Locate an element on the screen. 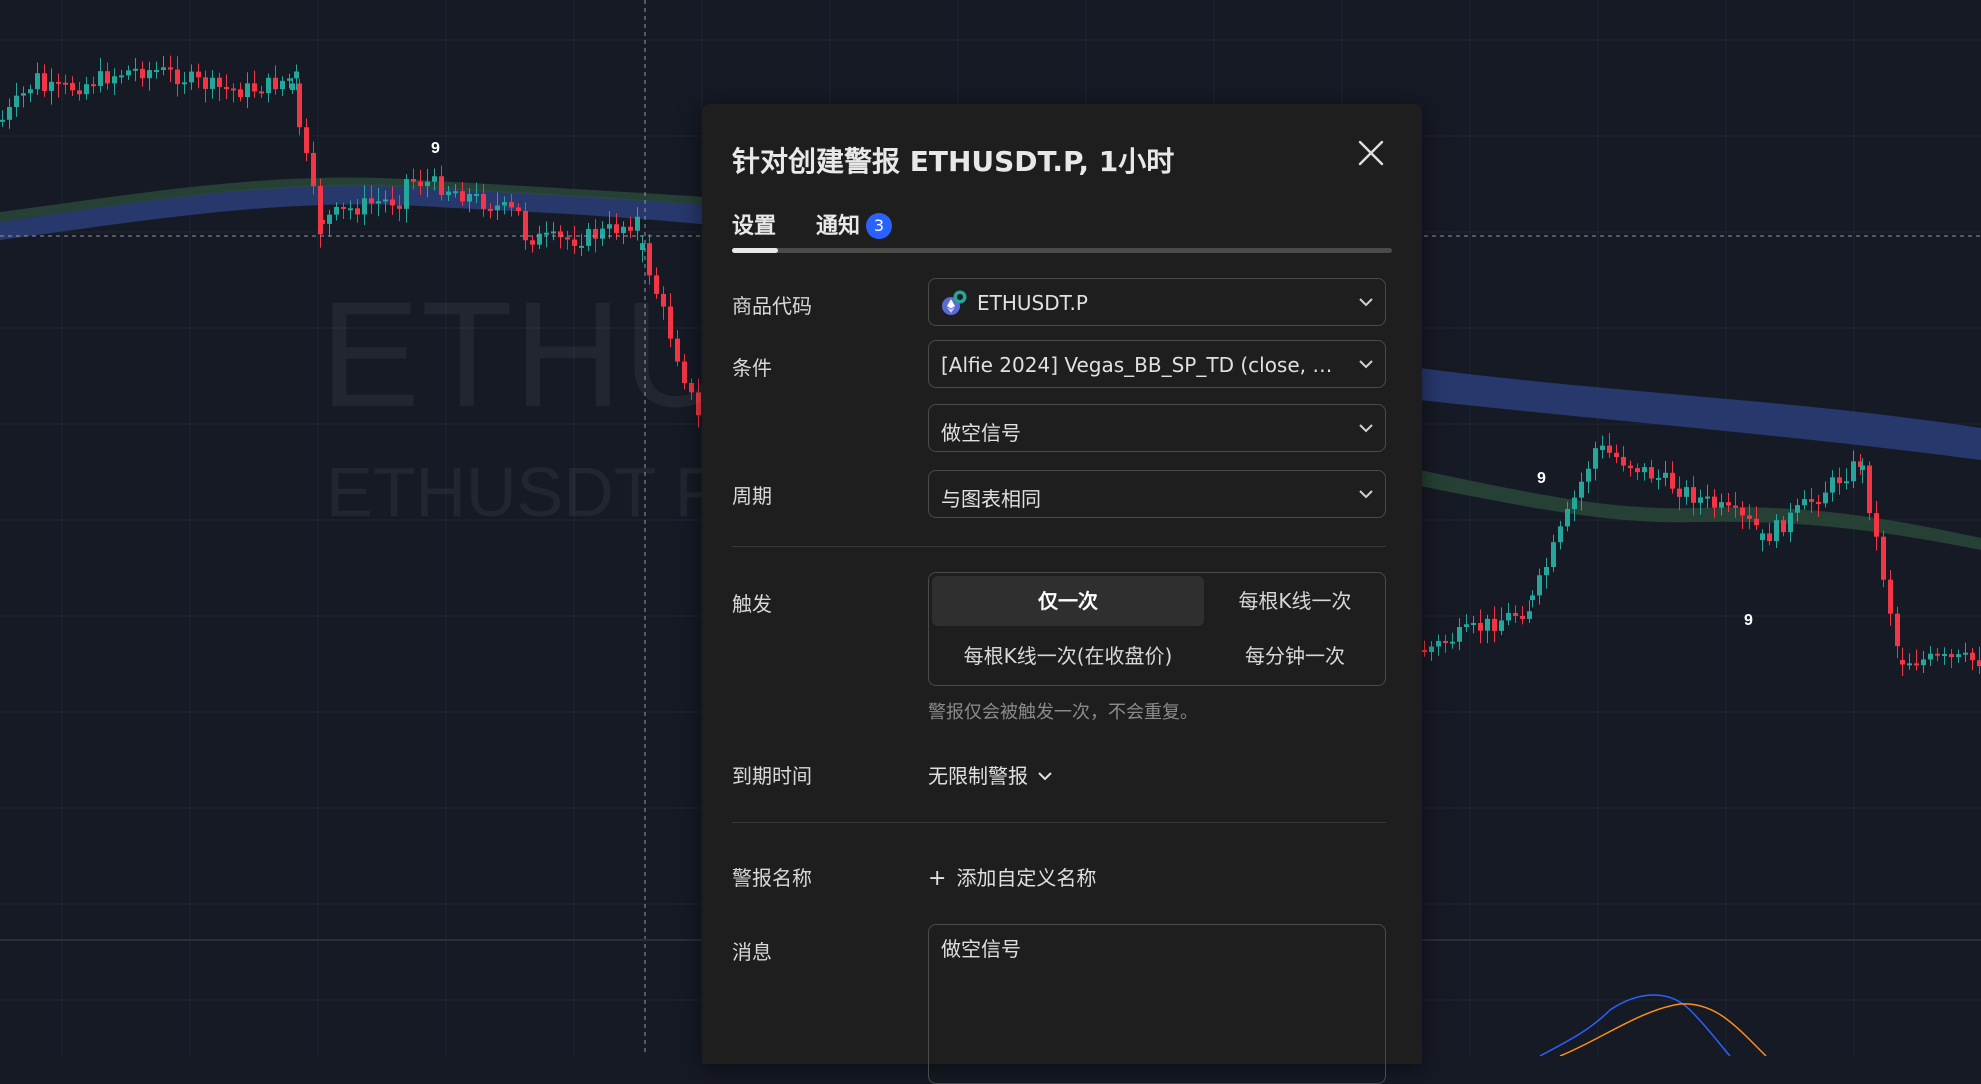  close-button is located at coordinates (1371, 153).